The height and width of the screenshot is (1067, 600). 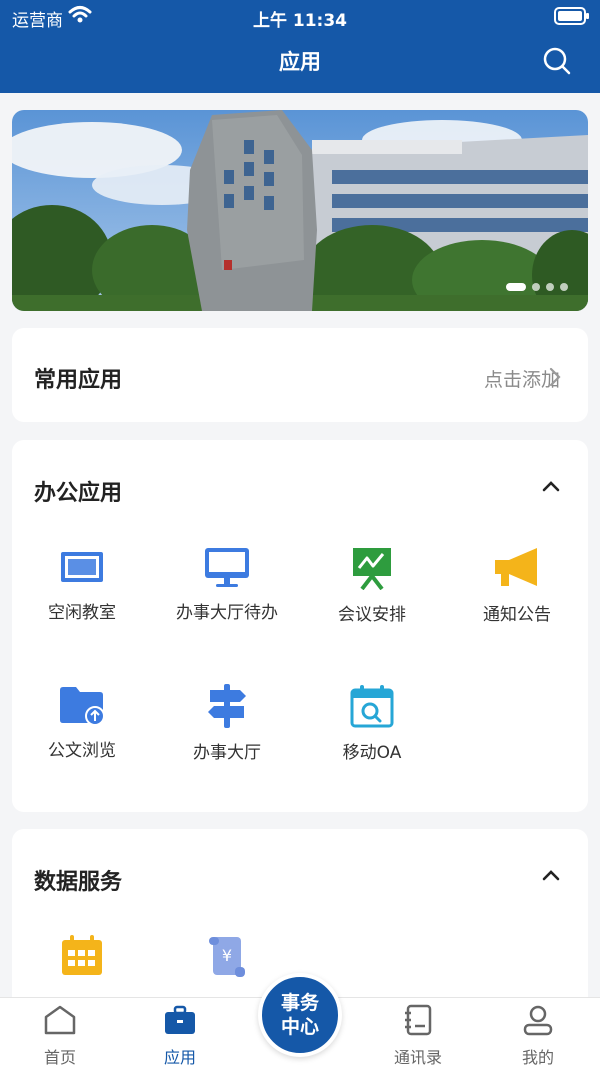 What do you see at coordinates (59, 1057) in the screenshot?
I see `tab-label: 首页` at bounding box center [59, 1057].